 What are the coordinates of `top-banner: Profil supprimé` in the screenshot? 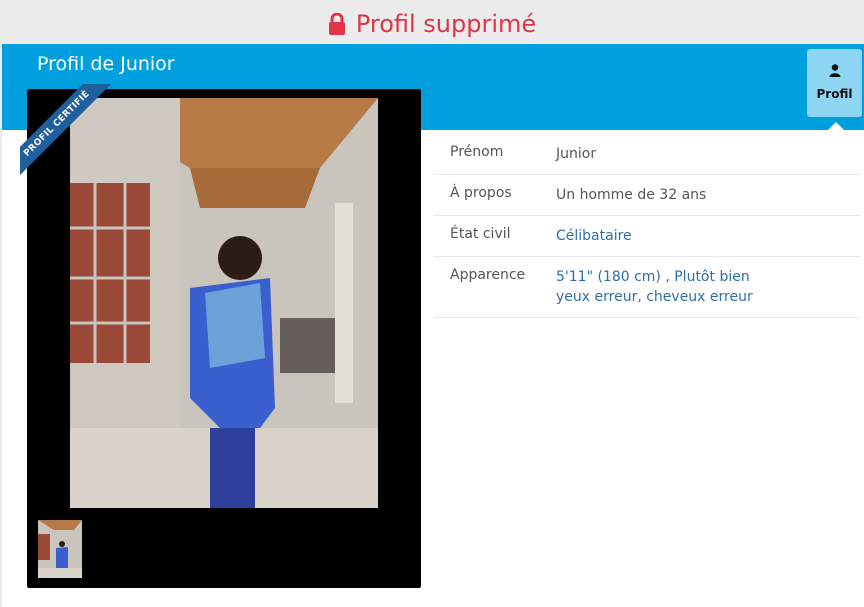 It's located at (432, 23).